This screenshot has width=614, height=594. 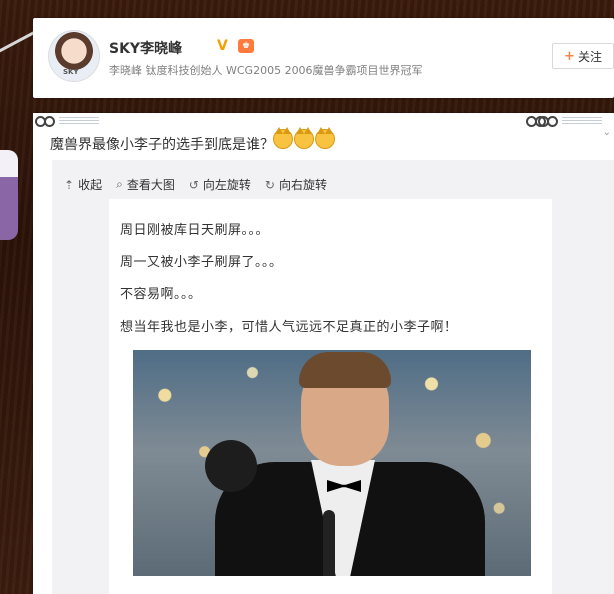 I want to click on media-toolbar: ⇡ 收起 ⌕ 查看大图 ↺ 向左旋转 ↻ 向右旋转, so click(x=195, y=184).